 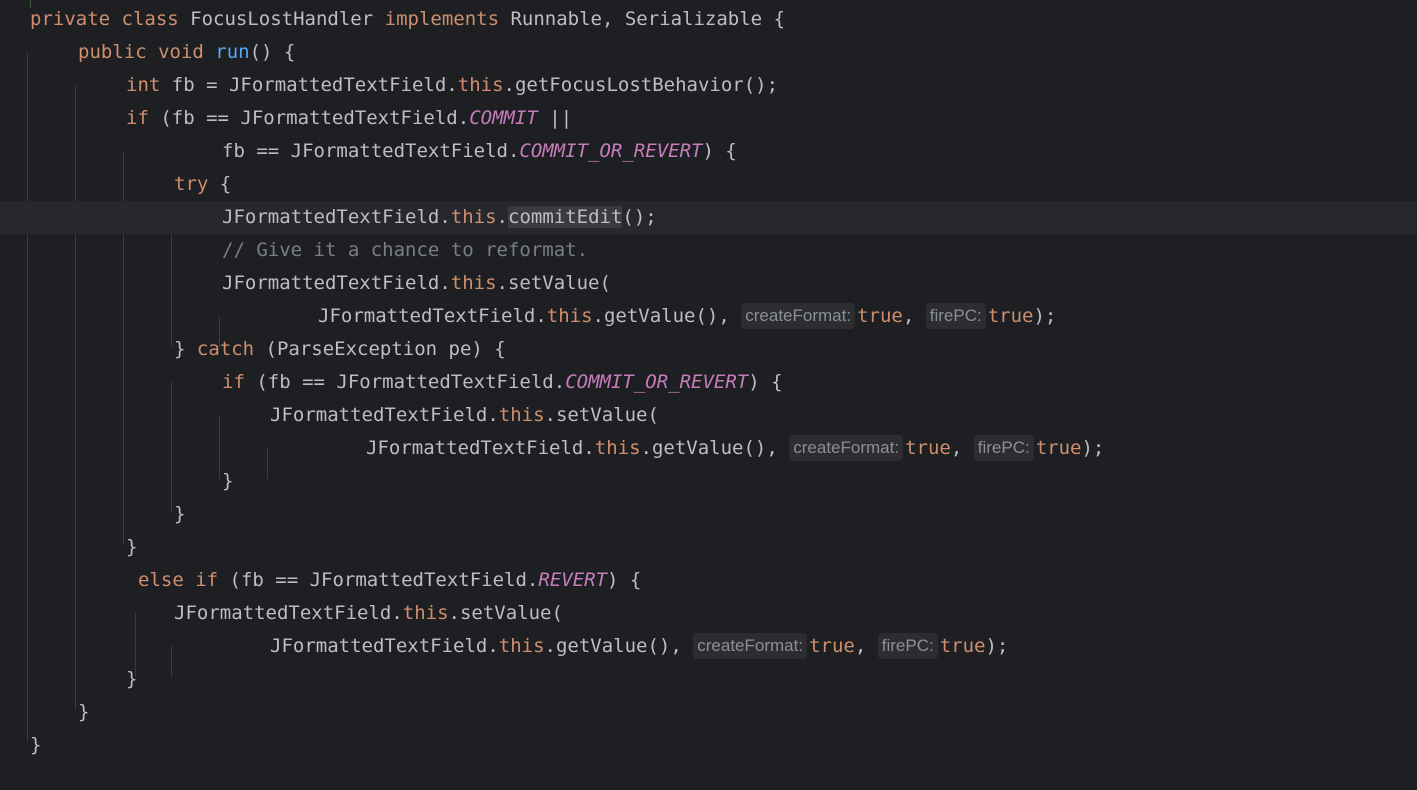 I want to click on code-token: REVERT, so click(x=573, y=579).